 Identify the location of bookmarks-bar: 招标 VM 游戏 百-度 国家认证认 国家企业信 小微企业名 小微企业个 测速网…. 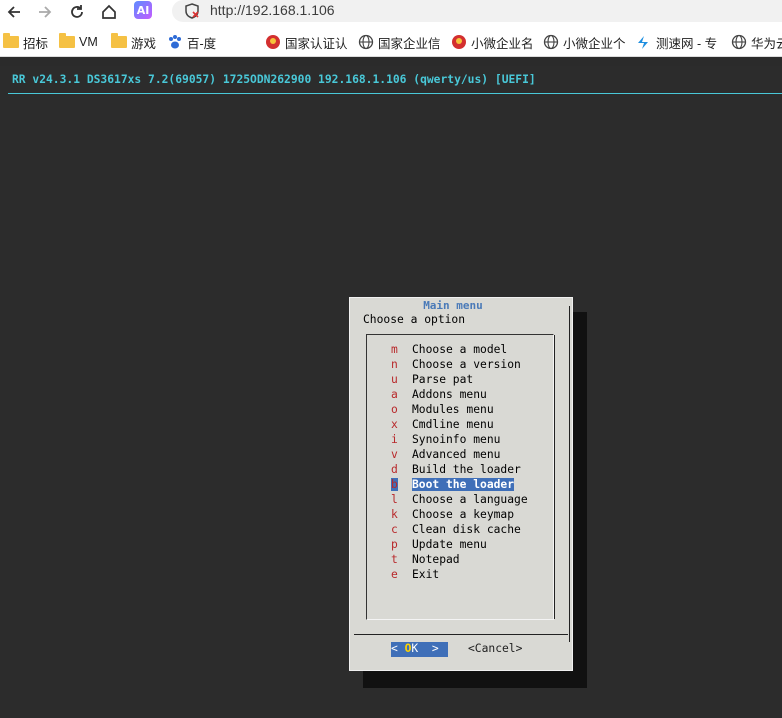
(391, 42).